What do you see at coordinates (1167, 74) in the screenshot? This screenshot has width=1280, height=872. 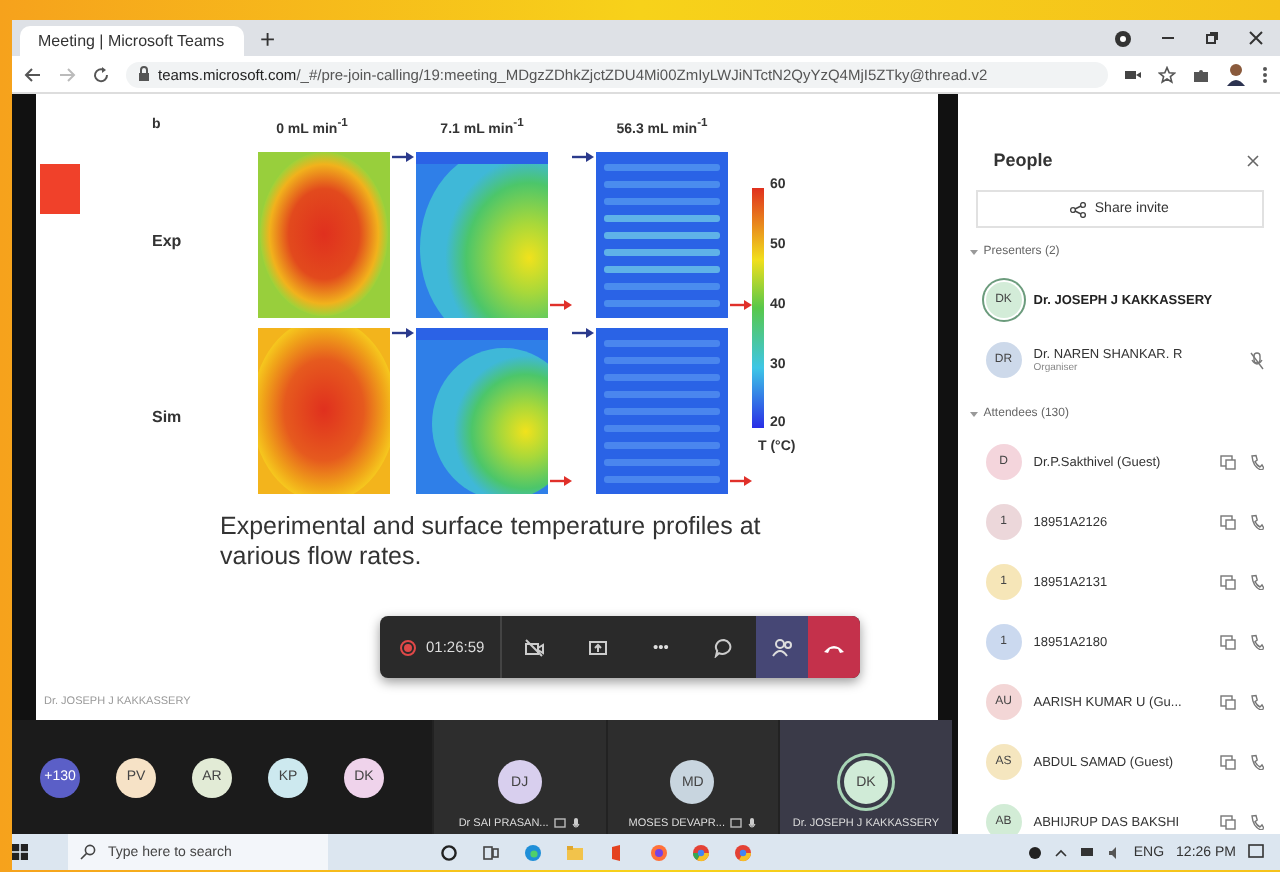 I see `star-icon` at bounding box center [1167, 74].